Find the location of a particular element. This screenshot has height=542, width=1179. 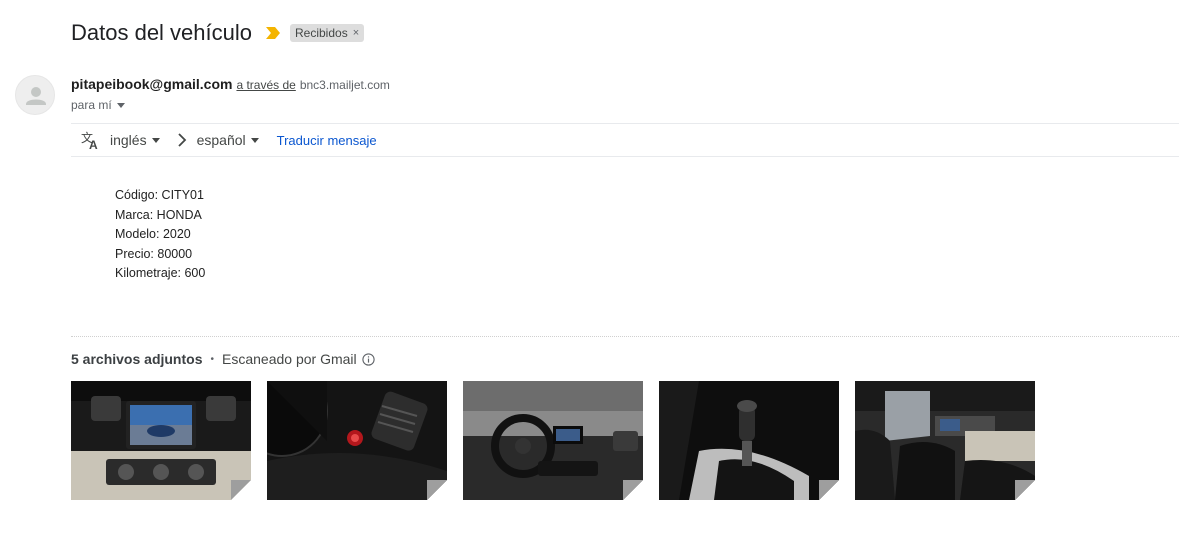

sender-email: pitapeibook@gmail.com is located at coordinates (151, 84).